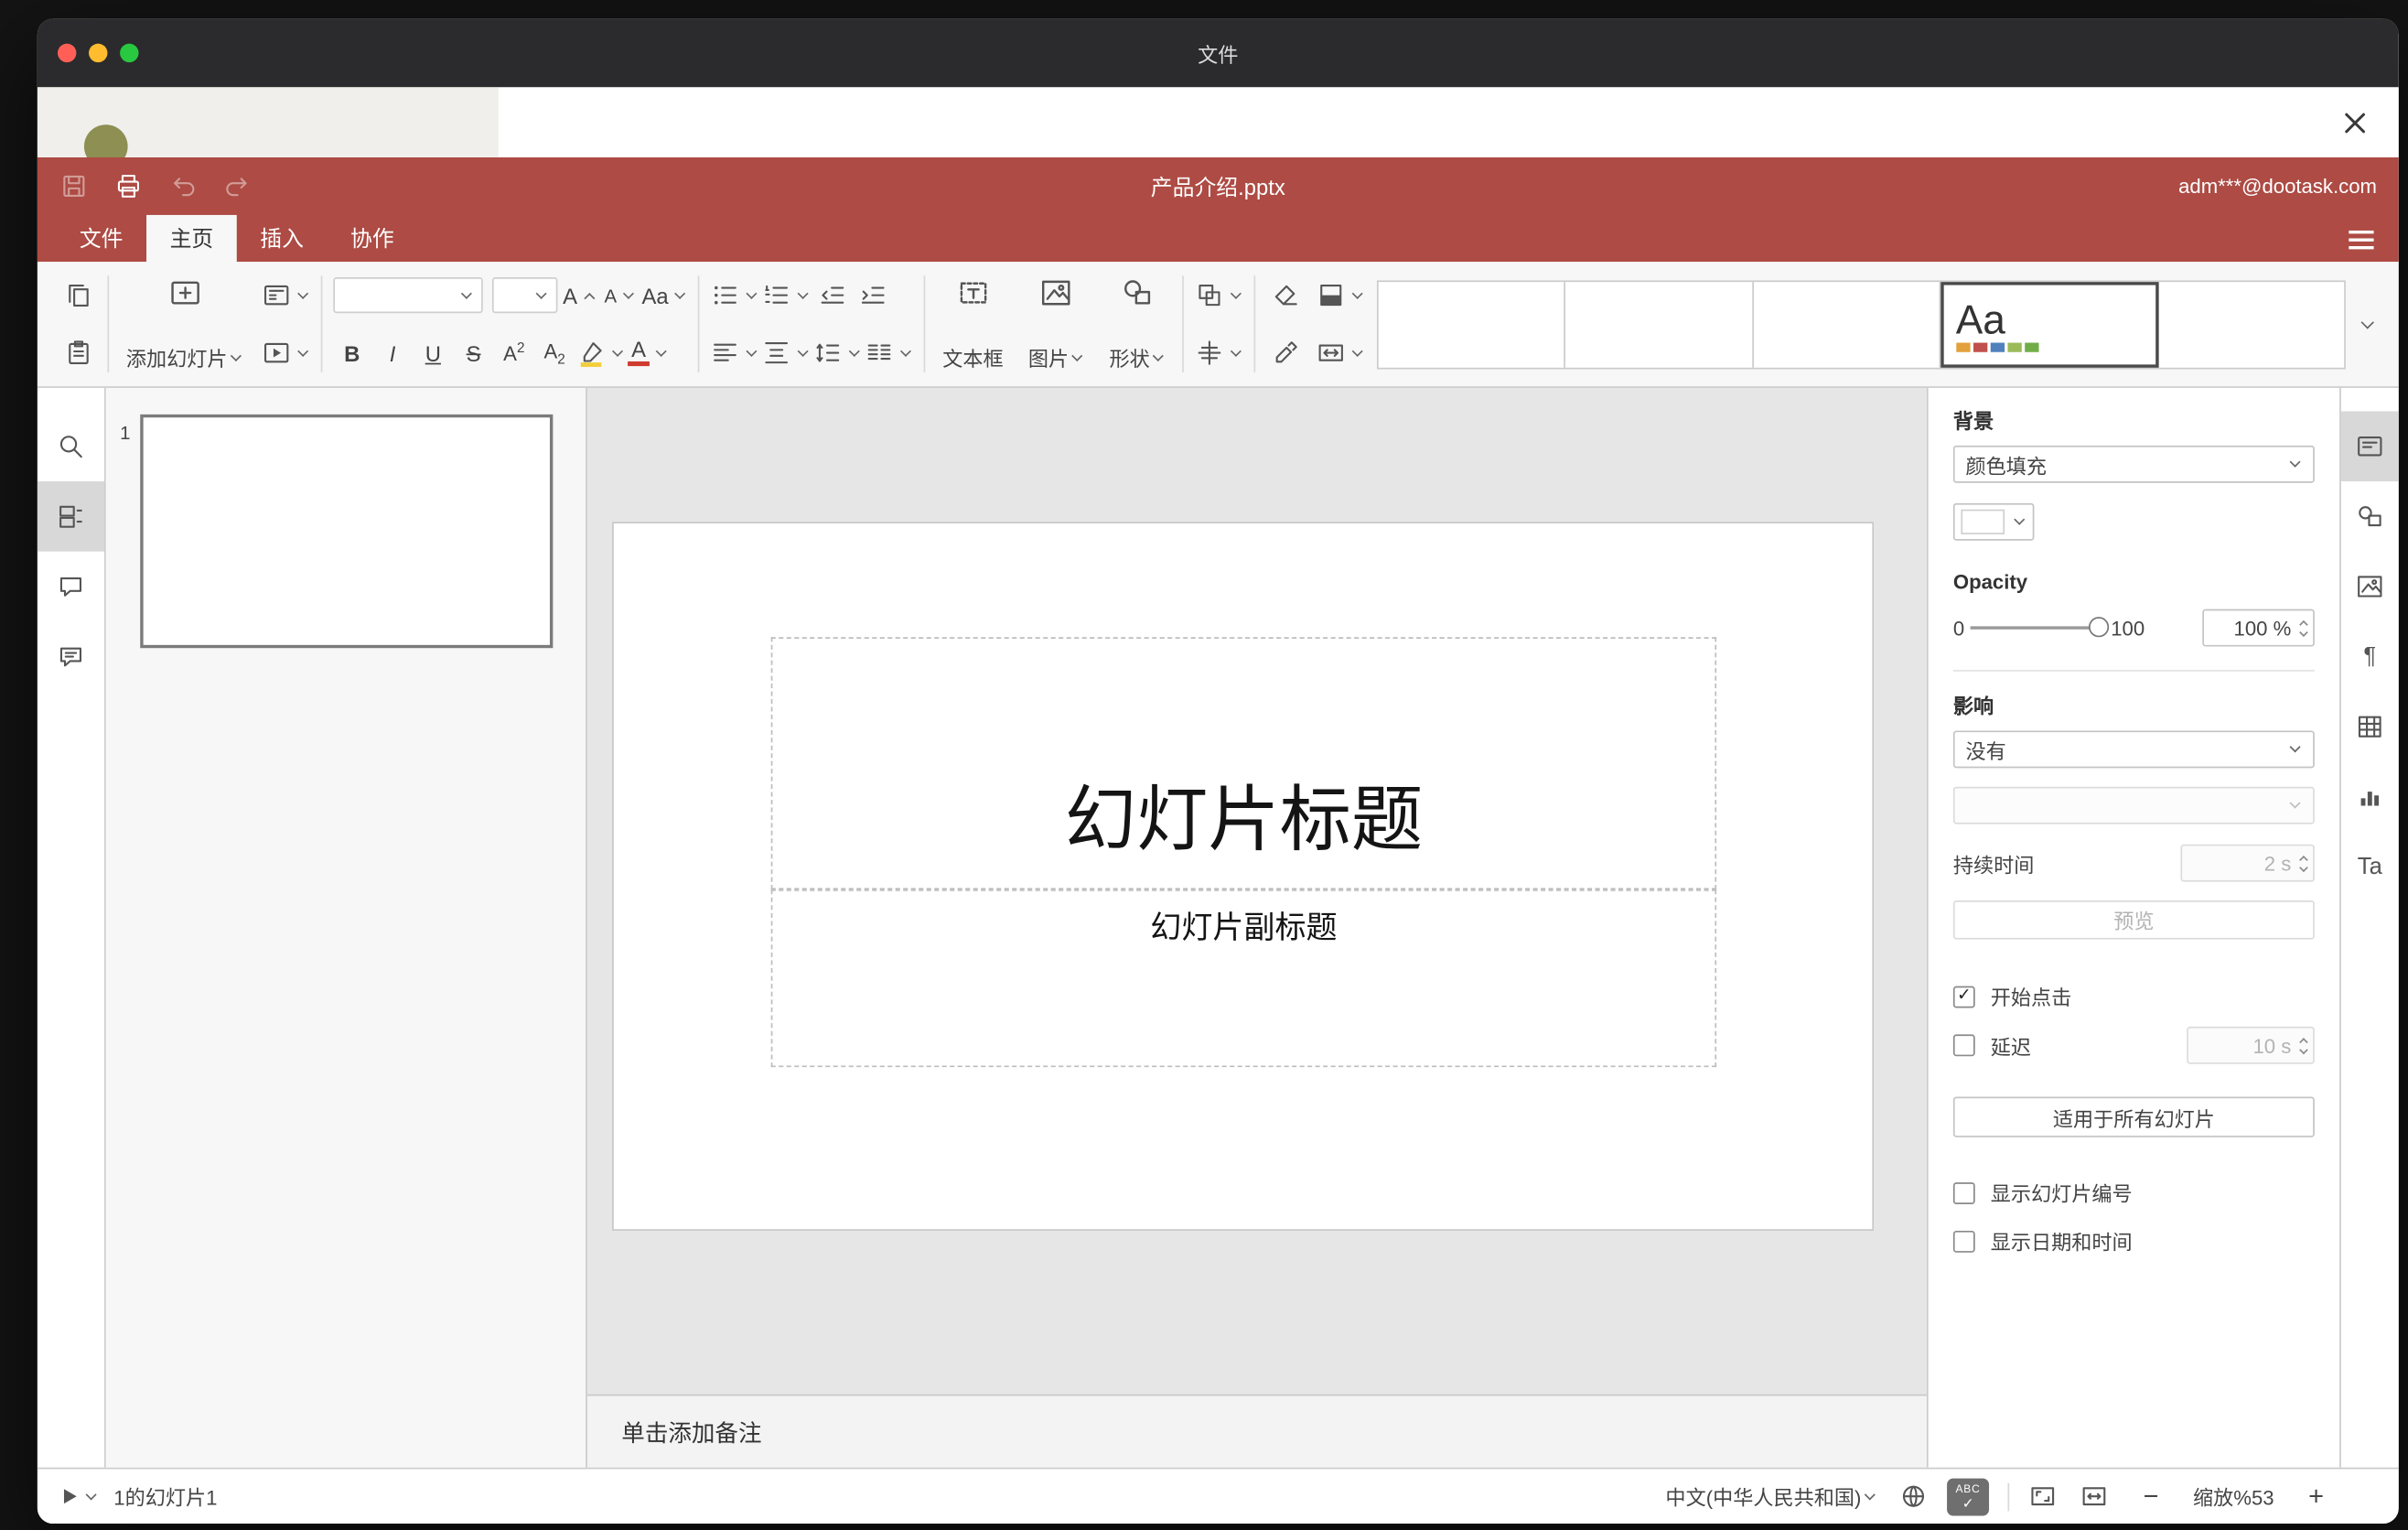  I want to click on copy-button, so click(78, 295).